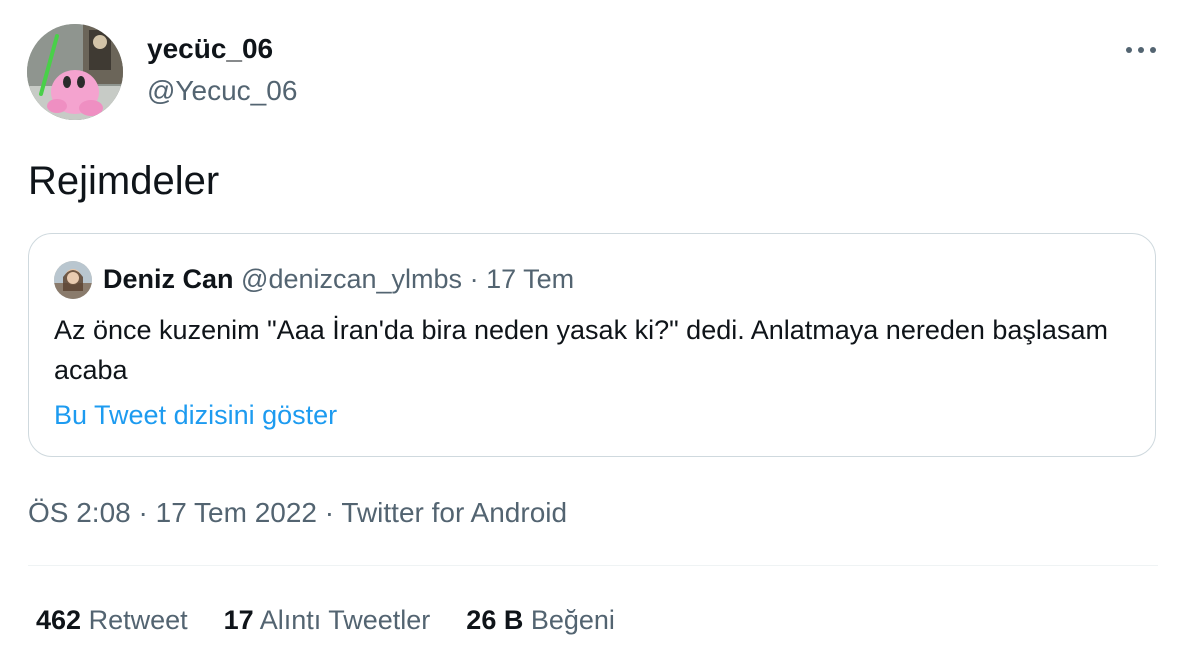 The width and height of the screenshot is (1188, 666). I want to click on stat-label: Alıntı Tweetler, so click(345, 620).